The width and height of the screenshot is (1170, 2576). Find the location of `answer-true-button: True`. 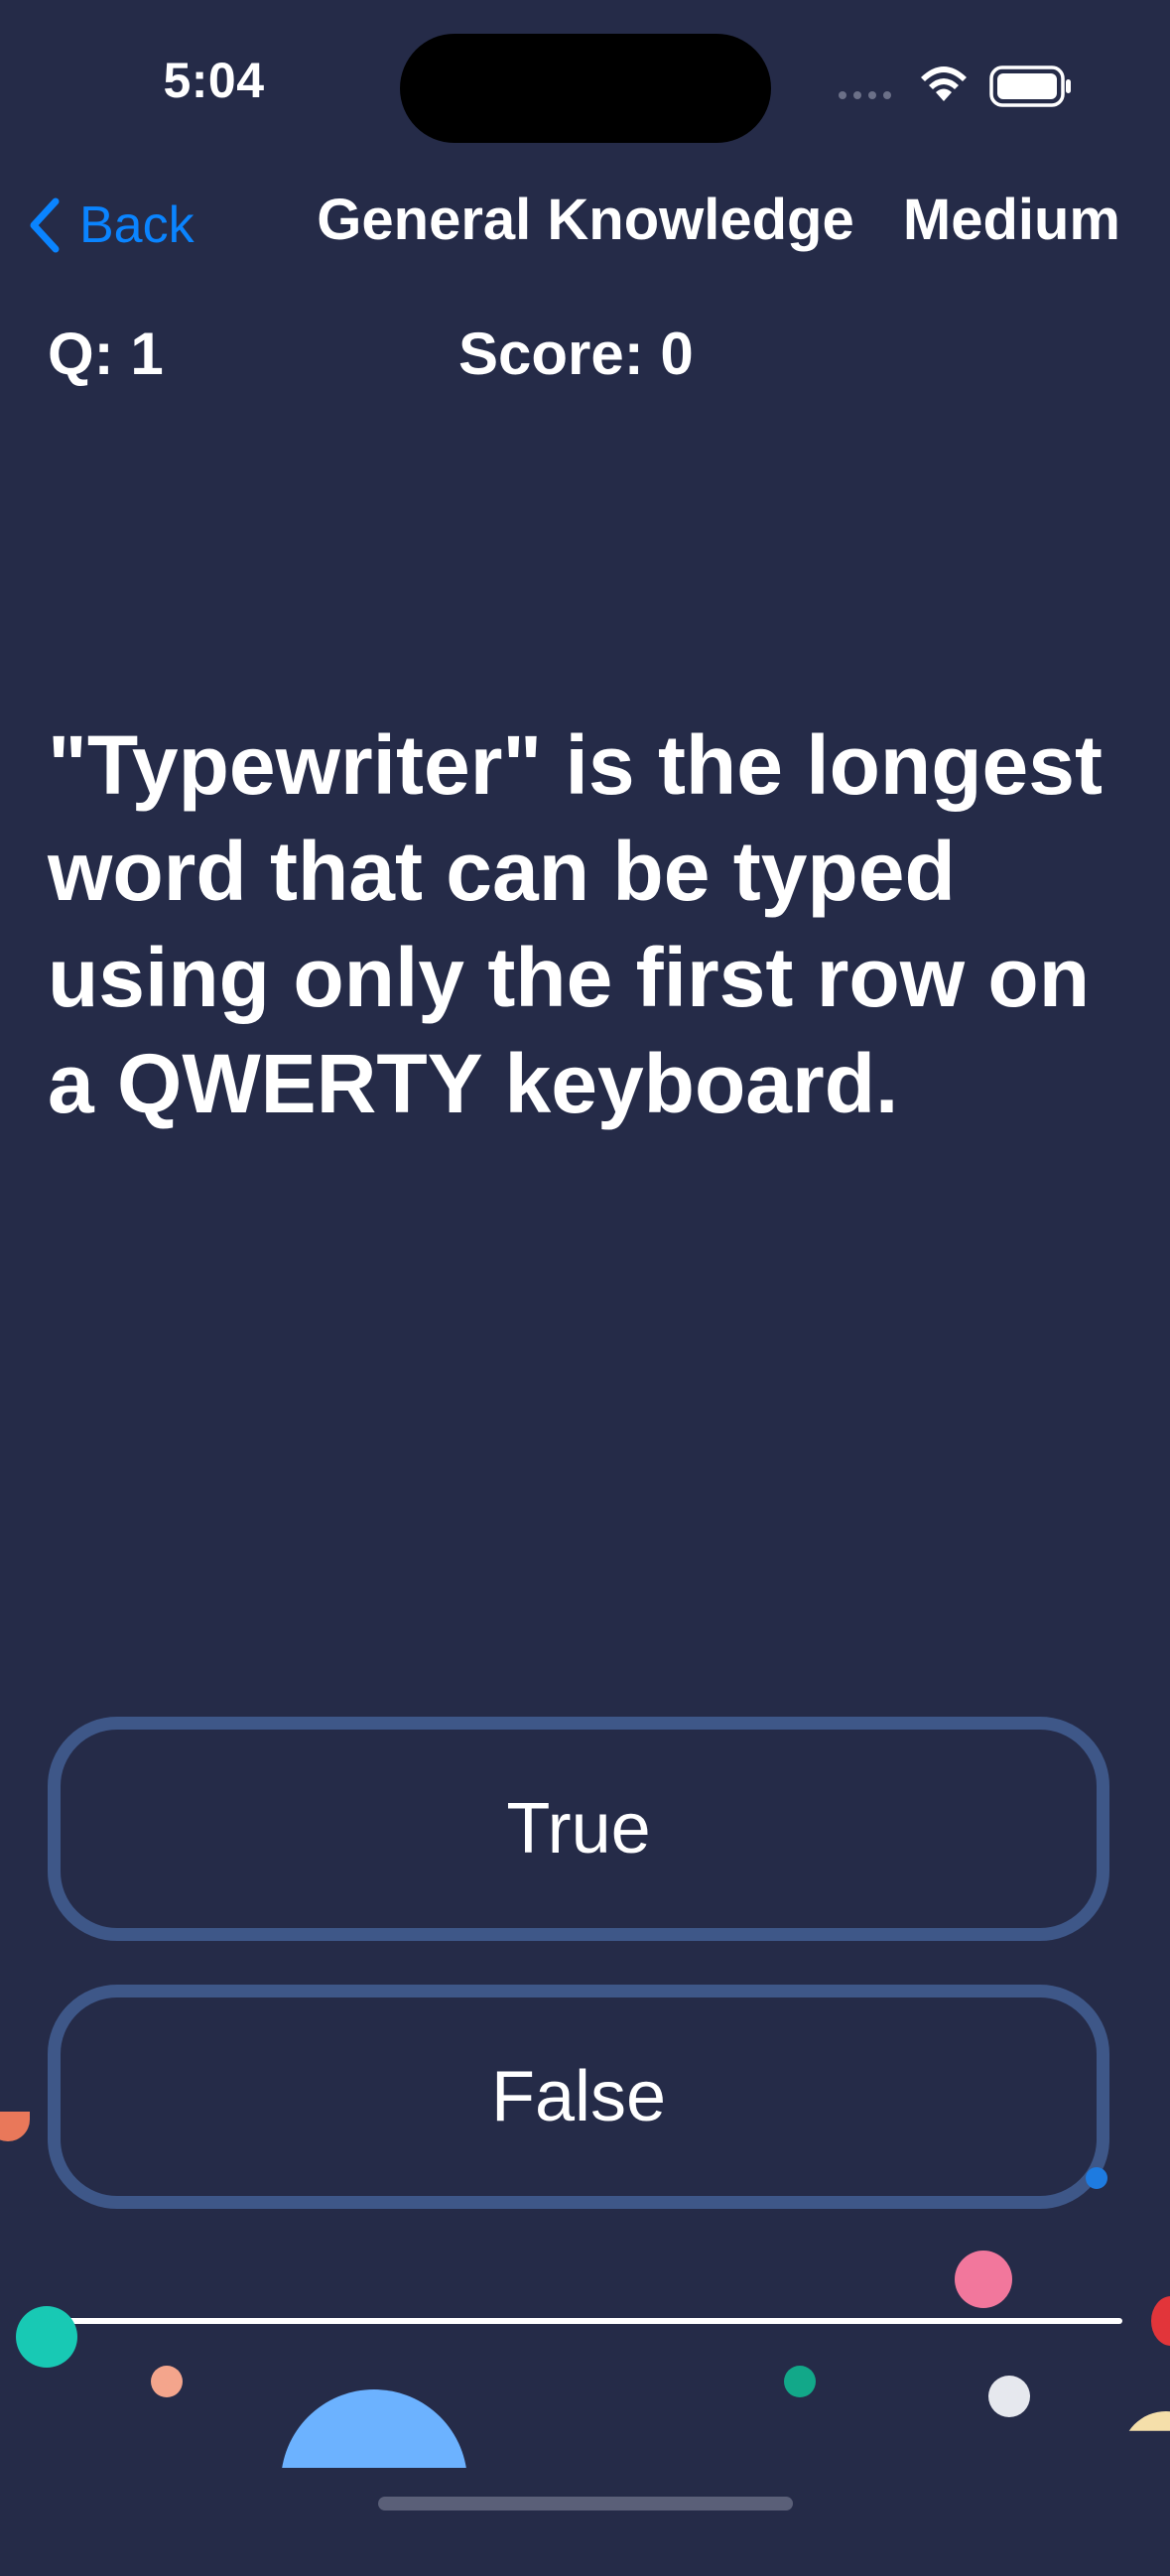

answer-true-button: True is located at coordinates (578, 1829).